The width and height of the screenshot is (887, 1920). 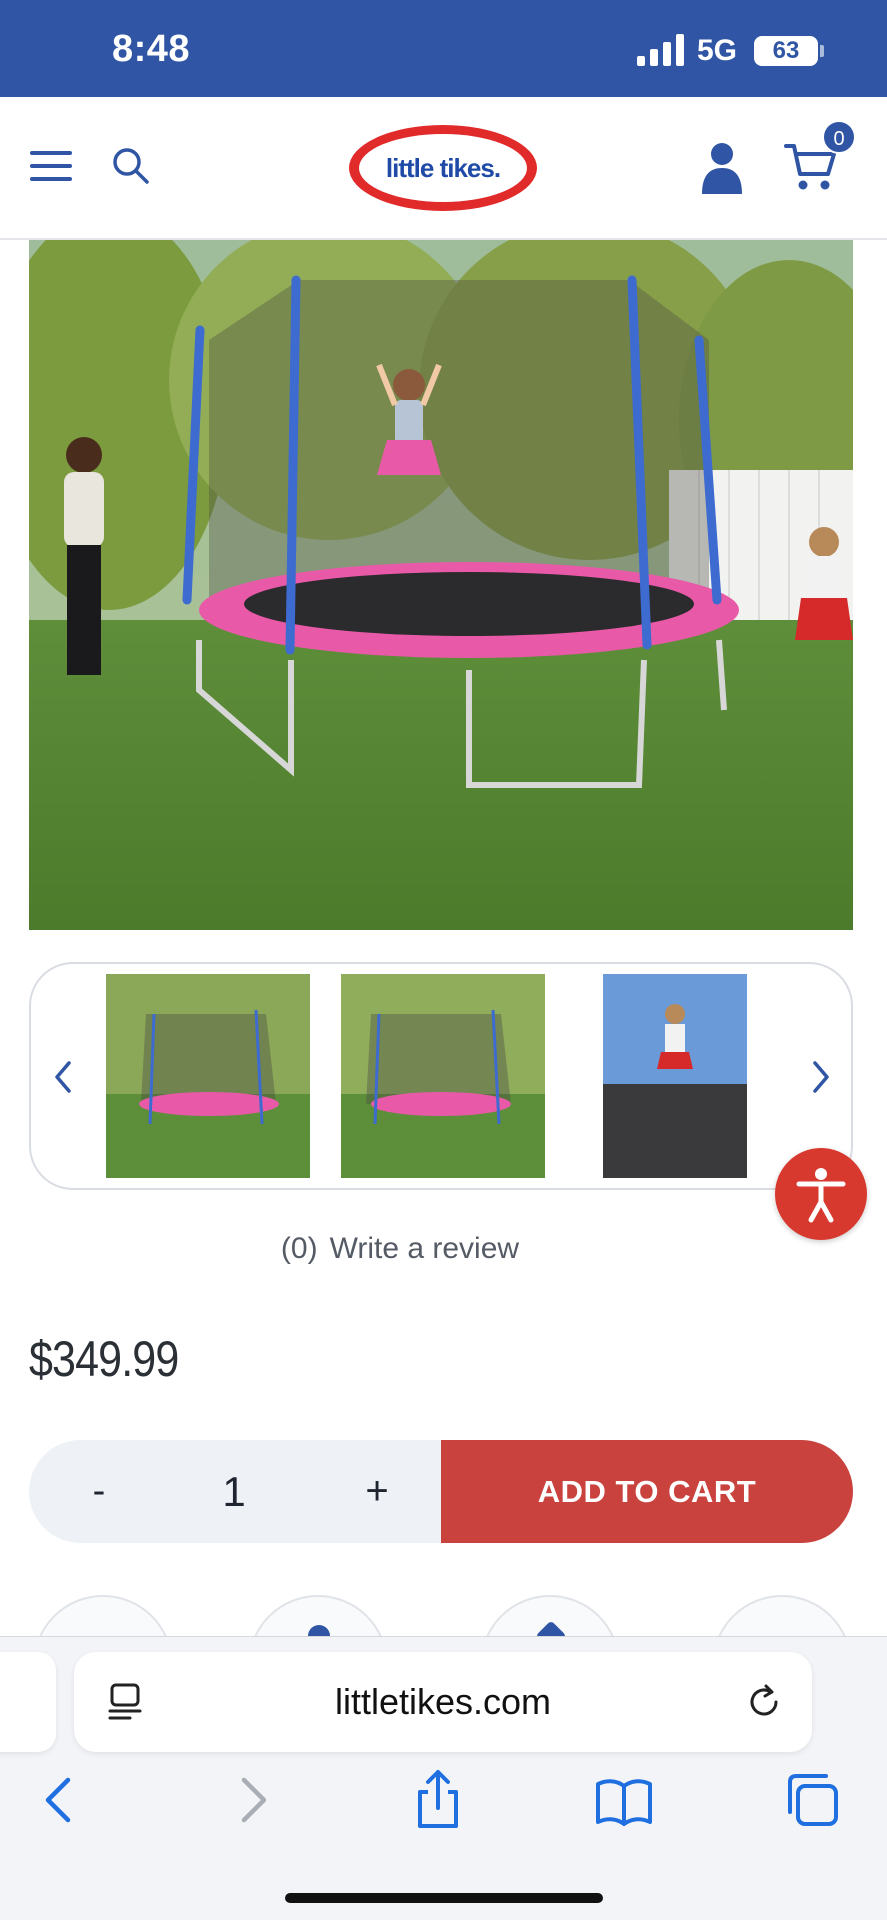 What do you see at coordinates (812, 1800) in the screenshot?
I see `tabs-icon` at bounding box center [812, 1800].